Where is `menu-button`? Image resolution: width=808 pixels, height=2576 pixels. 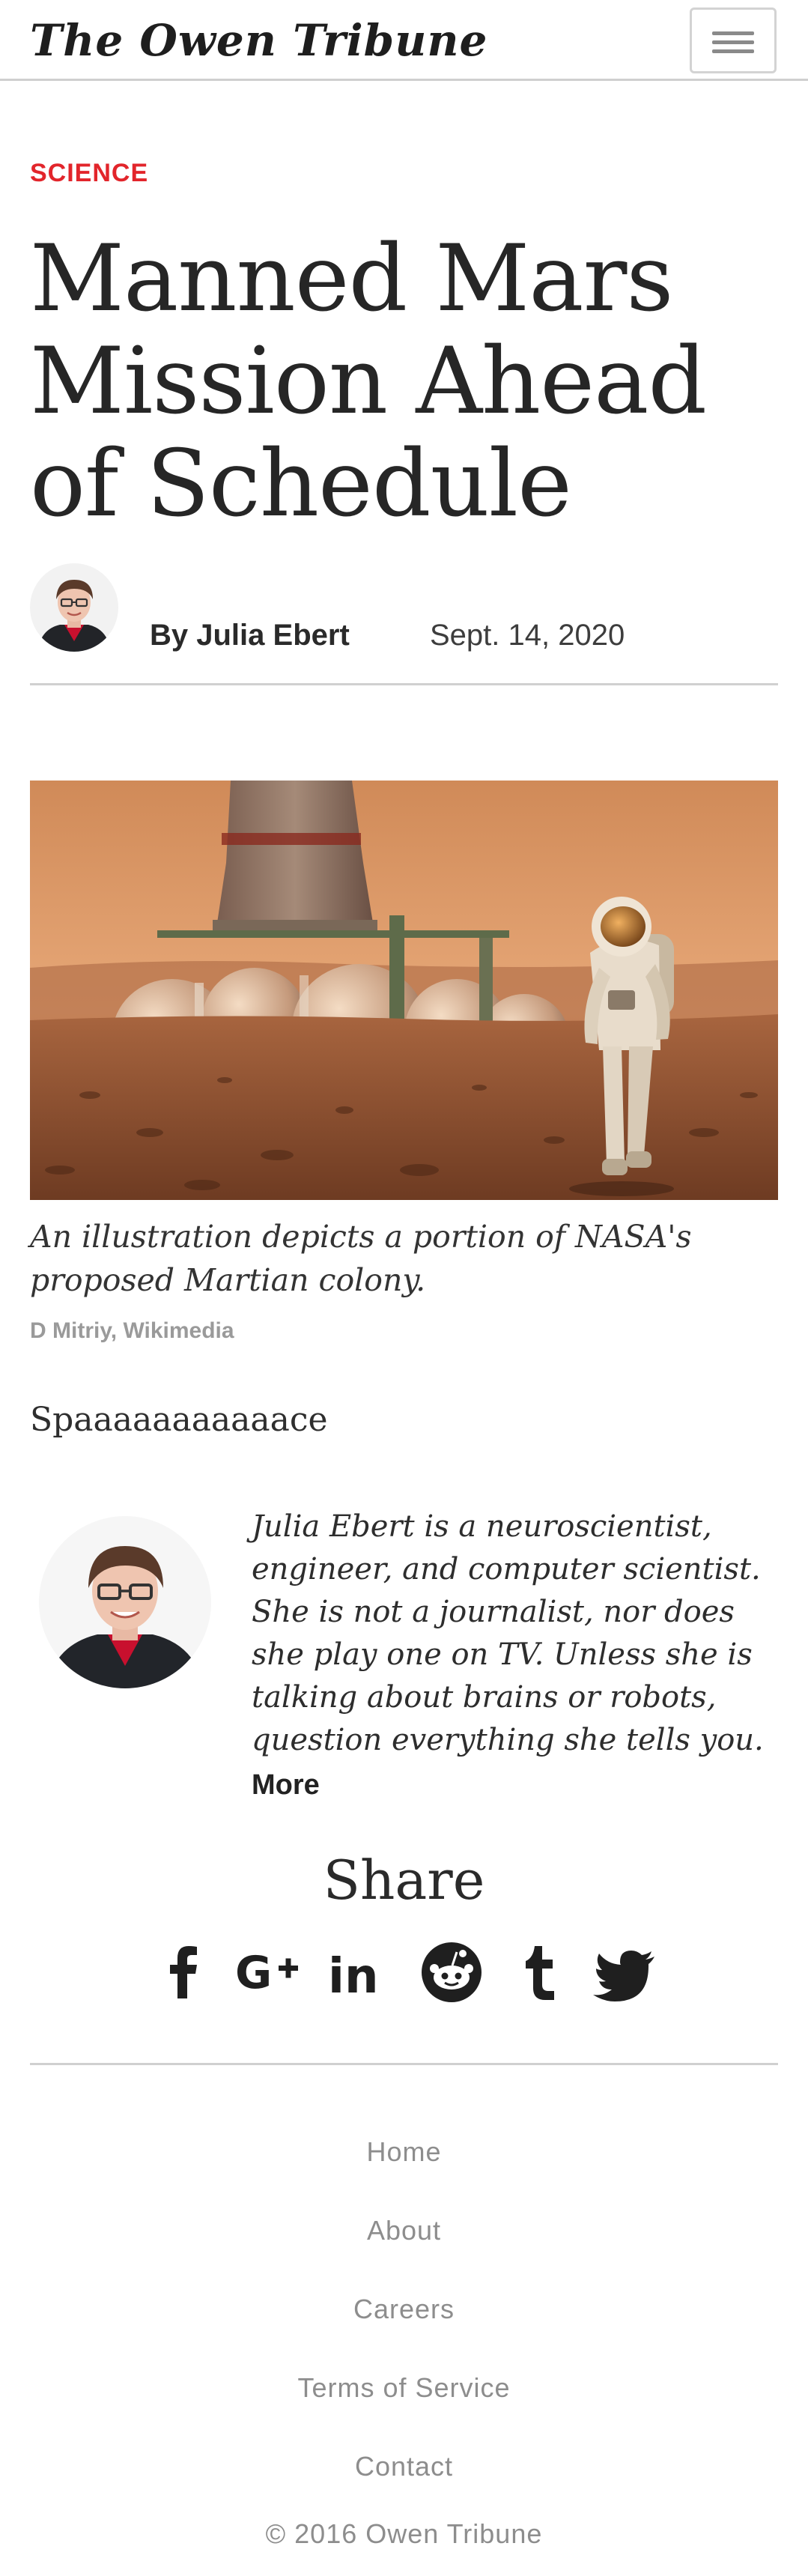
menu-button is located at coordinates (733, 40).